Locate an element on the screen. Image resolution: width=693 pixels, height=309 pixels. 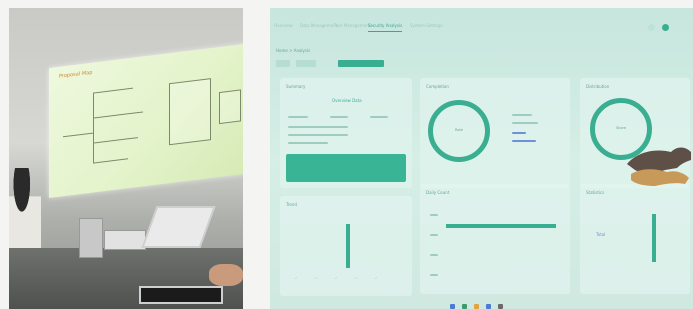
person-seated is located at coordinates (25, 208).